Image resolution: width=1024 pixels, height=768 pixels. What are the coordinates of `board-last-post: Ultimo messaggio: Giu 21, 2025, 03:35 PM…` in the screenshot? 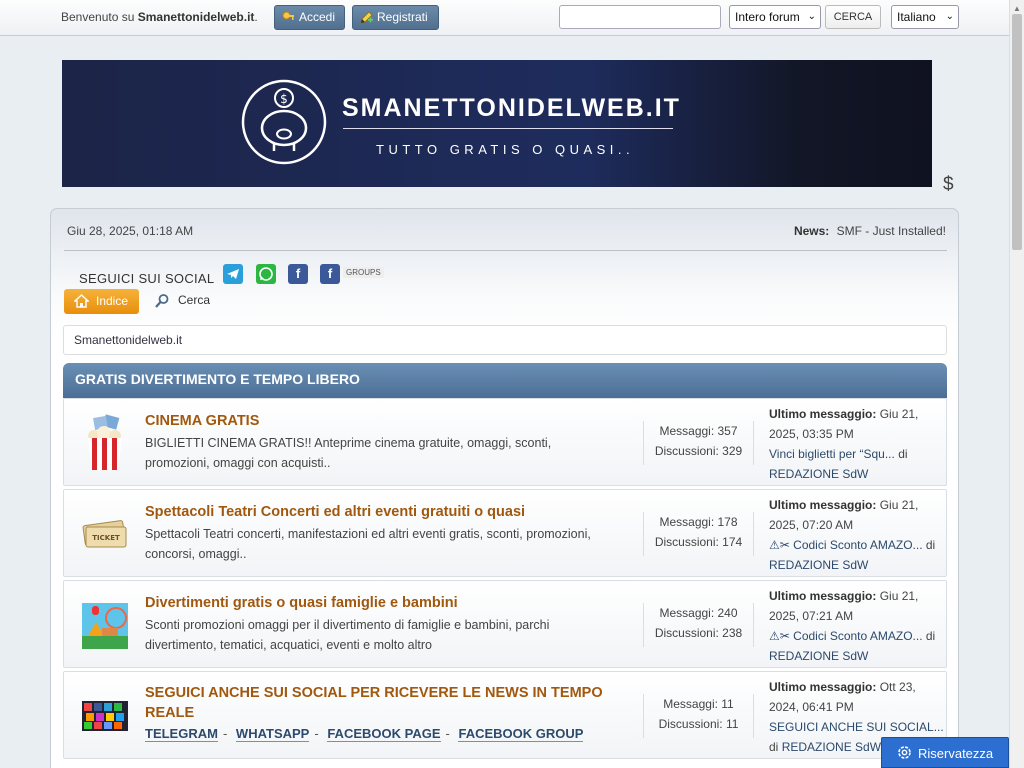 It's located at (858, 444).